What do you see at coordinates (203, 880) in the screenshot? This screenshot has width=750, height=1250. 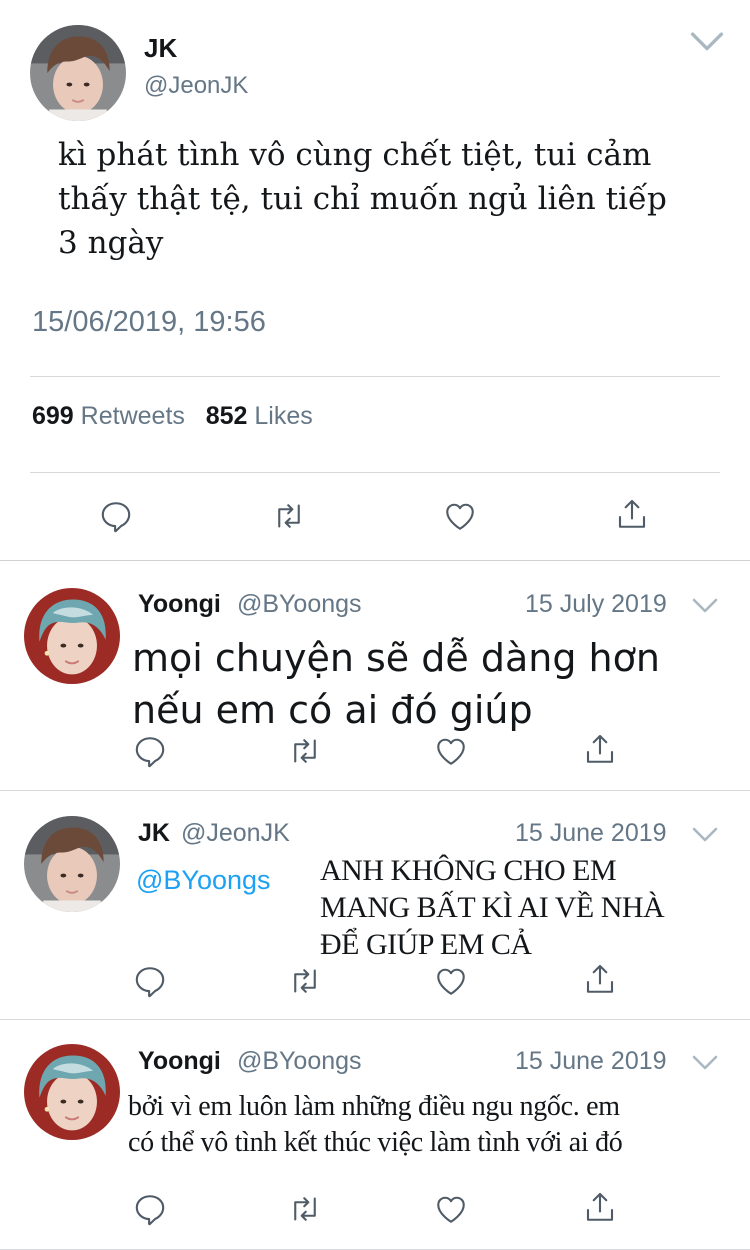 I see `mention-link: @BYoongs` at bounding box center [203, 880].